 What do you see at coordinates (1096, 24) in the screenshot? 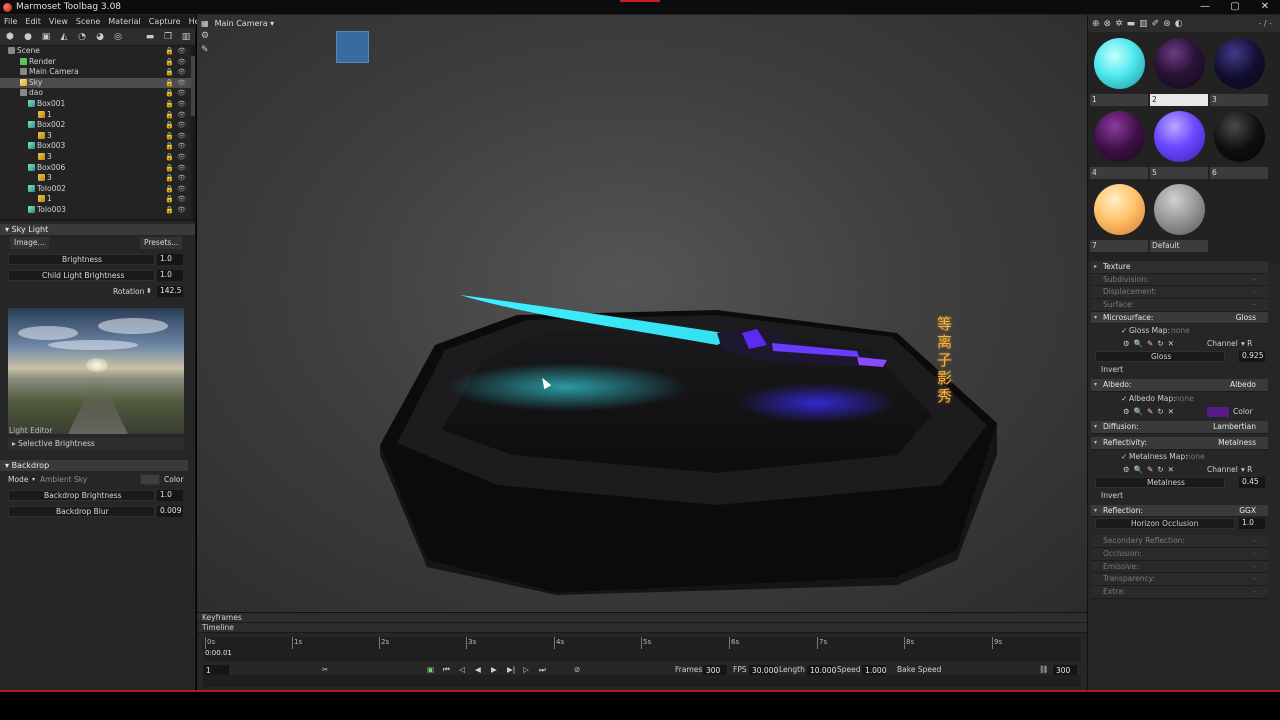
I see `new-material-icon: ⊕` at bounding box center [1096, 24].